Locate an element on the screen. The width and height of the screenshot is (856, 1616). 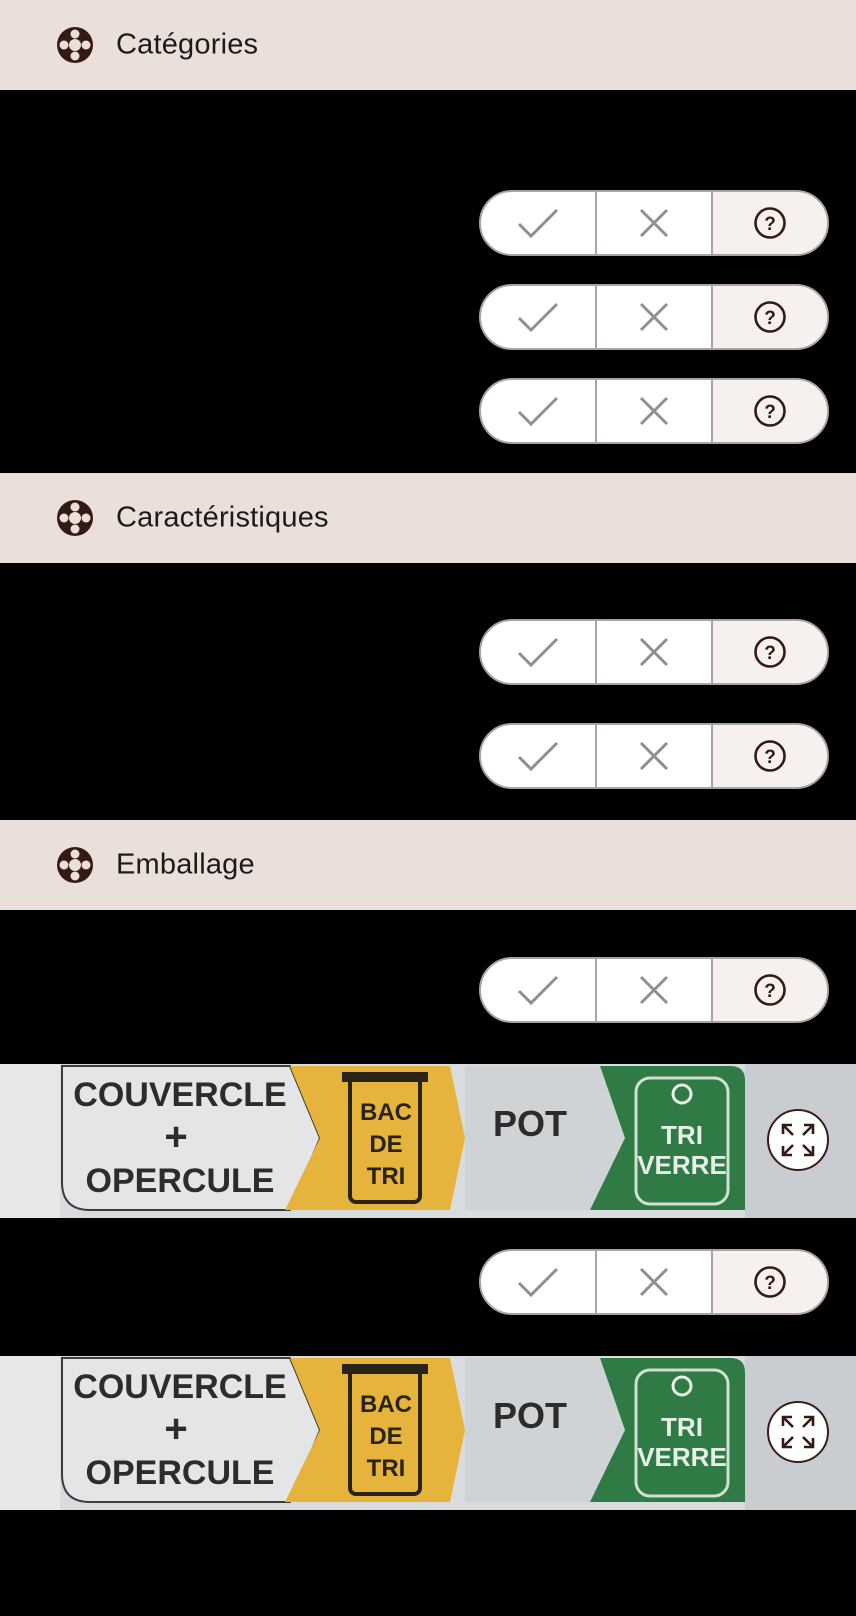
section-title: Emballage is located at coordinates (185, 864).